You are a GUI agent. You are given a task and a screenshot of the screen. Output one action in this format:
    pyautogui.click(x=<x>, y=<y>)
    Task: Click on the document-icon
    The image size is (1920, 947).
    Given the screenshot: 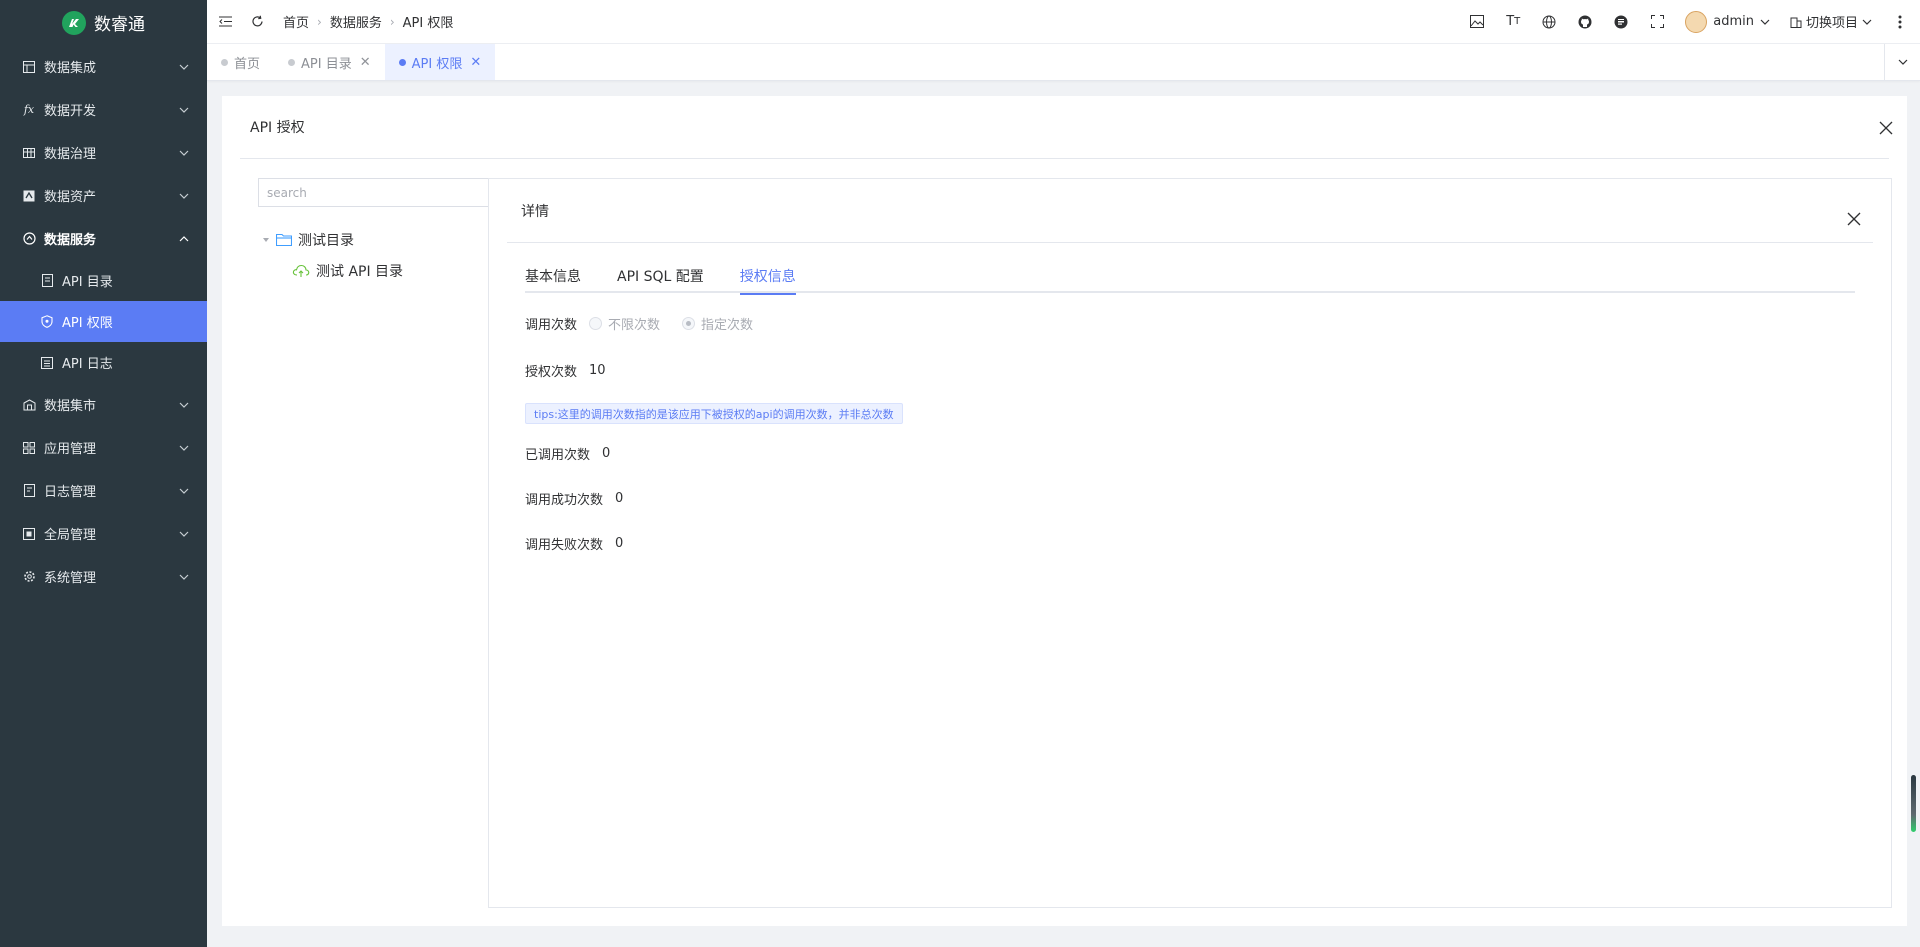 What is the action you would take?
    pyautogui.click(x=47, y=281)
    